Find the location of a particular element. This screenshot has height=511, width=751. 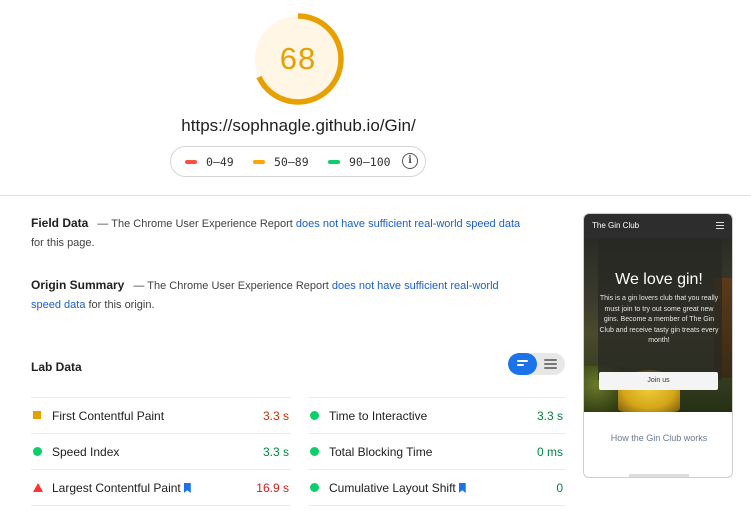

origin-summary-suffix: for this origin. is located at coordinates (121, 305).